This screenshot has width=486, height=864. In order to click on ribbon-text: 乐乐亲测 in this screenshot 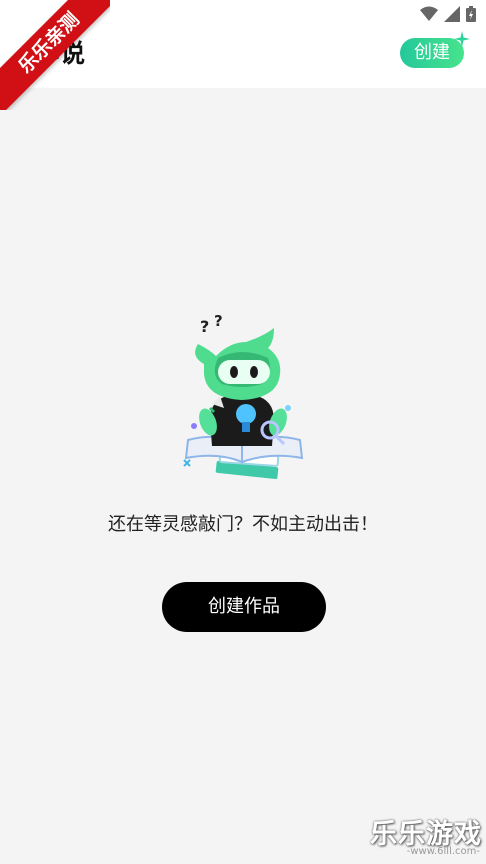, I will do `click(55, 55)`.